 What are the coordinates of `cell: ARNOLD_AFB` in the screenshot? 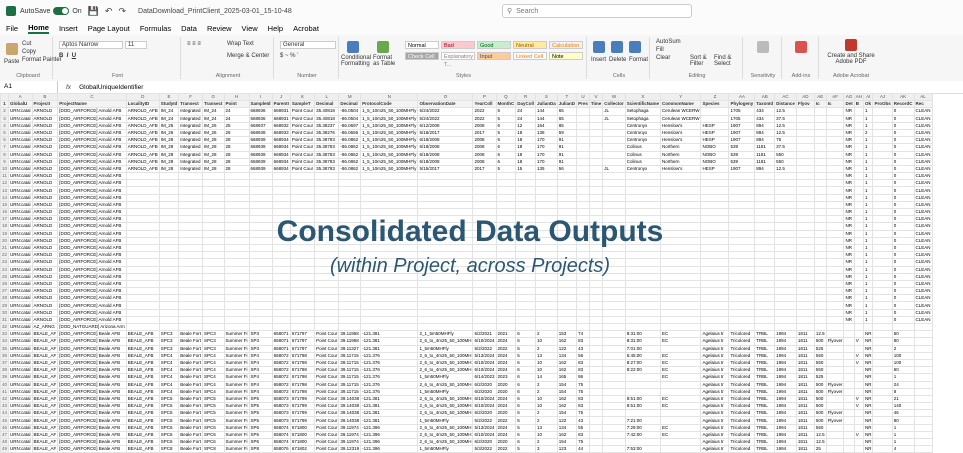 It's located at (142, 169).